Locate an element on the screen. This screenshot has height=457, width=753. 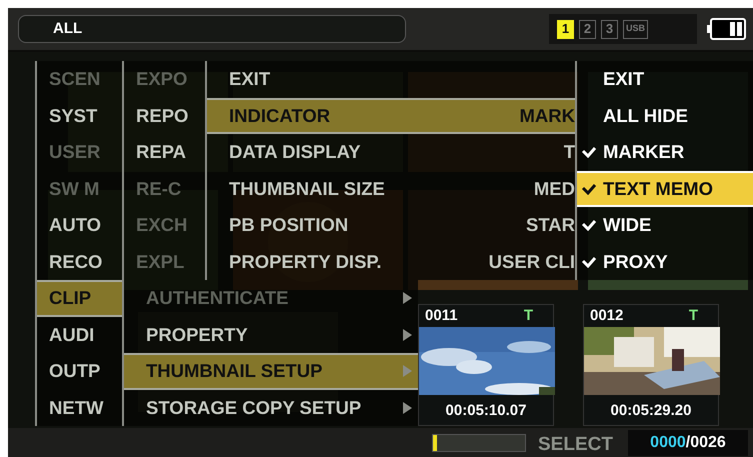
battery-icon is located at coordinates (727, 29).